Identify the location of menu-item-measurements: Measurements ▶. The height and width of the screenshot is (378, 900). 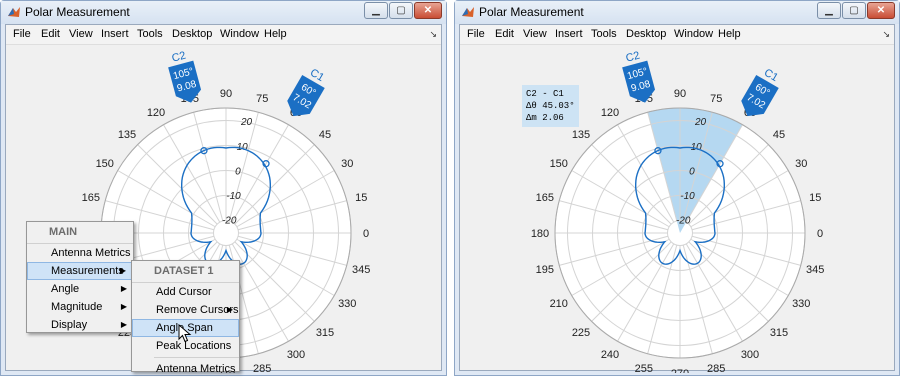
(80, 271).